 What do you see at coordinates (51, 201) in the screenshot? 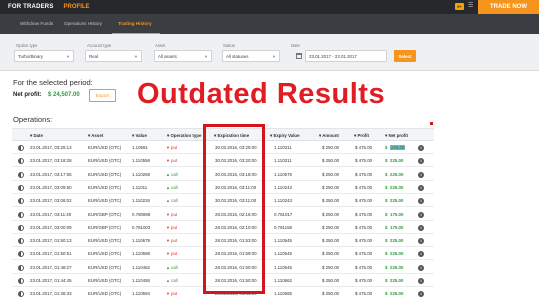
I see `date-cell: 23.01.2017, 03:06:02` at bounding box center [51, 201].